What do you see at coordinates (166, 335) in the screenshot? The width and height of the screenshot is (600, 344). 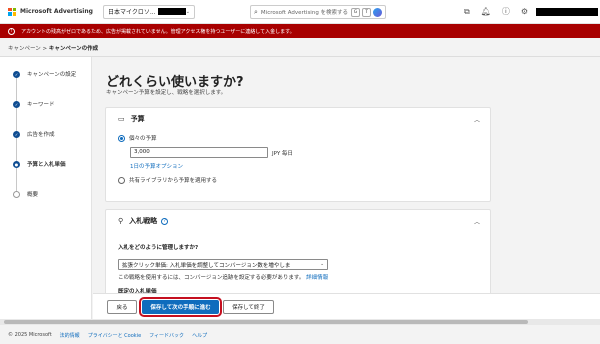 I see `footer-link-feedback: フィードバック` at bounding box center [166, 335].